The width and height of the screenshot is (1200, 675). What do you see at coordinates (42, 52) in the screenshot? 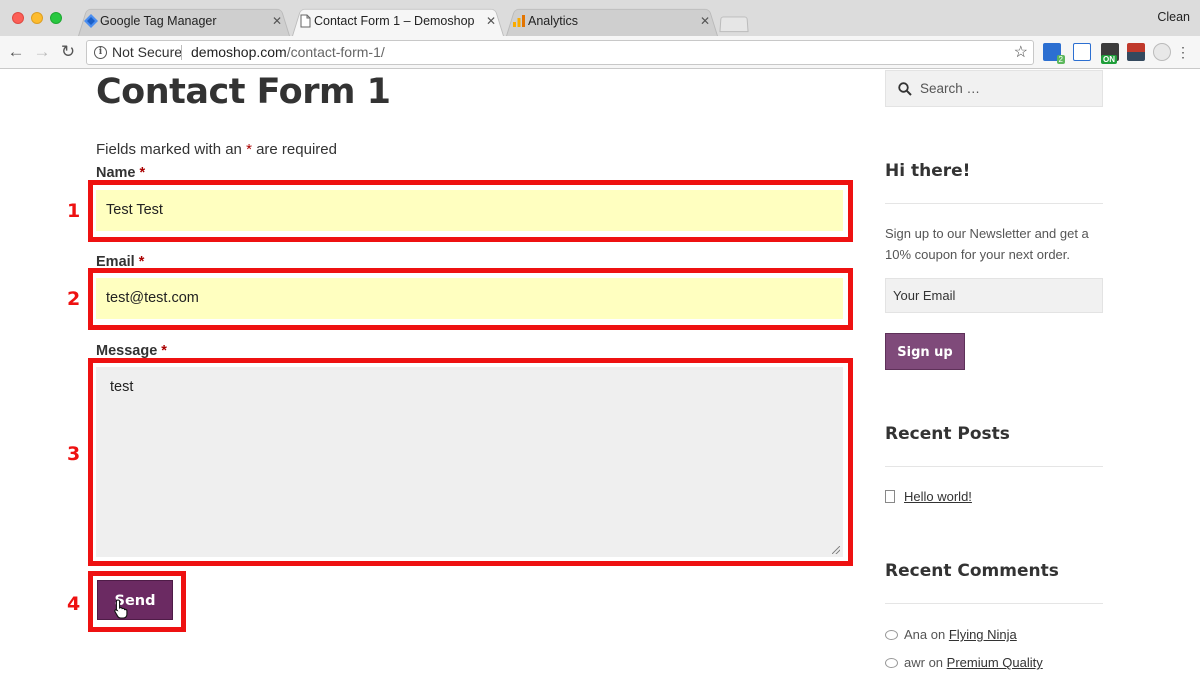
I see `forward-arrow-icon: →` at bounding box center [42, 52].